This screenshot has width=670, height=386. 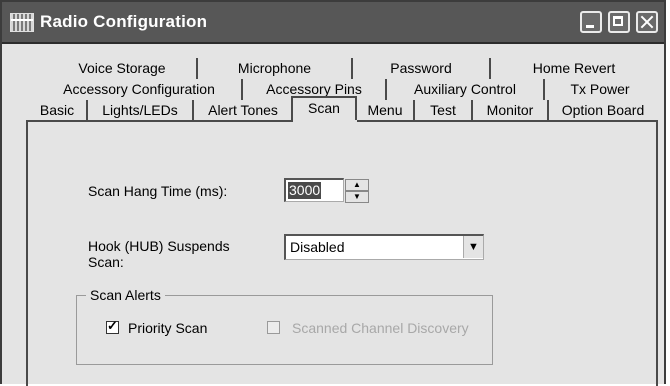 I want to click on tab-voice-storage: Voice Storage, so click(x=123, y=69).